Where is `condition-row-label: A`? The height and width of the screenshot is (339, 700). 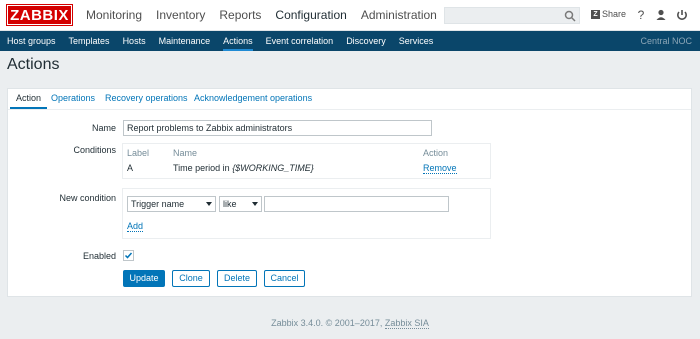
condition-row-label: A is located at coordinates (130, 168).